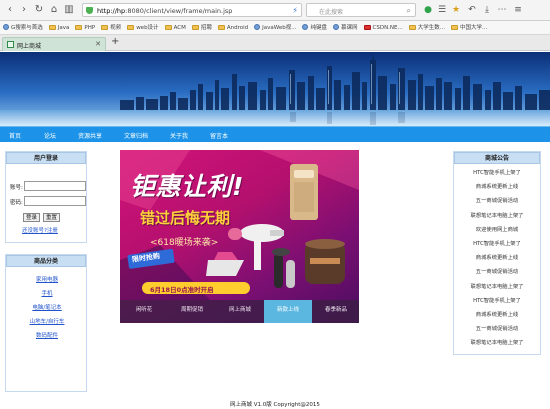  Describe the element at coordinates (335, 311) in the screenshot. I see `promo-tab: 春季新品` at that location.